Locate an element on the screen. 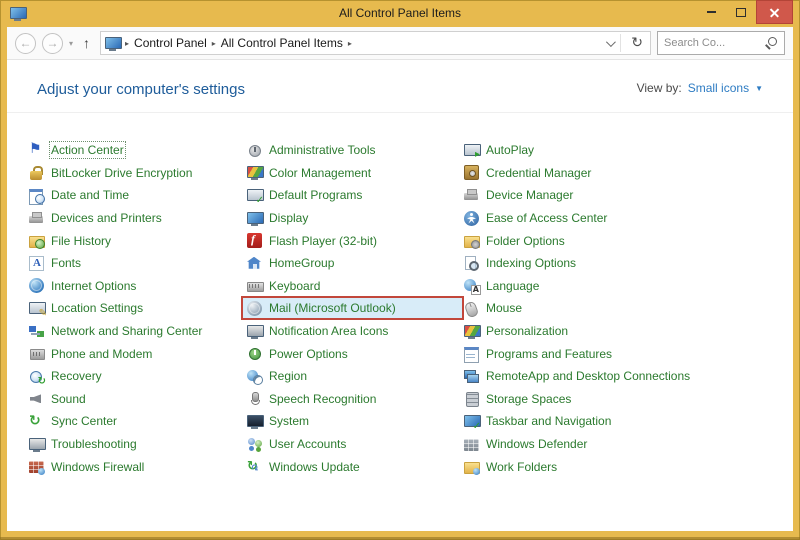 Image resolution: width=800 pixels, height=540 pixels. cpl-item-internet-options: Internet Options is located at coordinates (138, 286).